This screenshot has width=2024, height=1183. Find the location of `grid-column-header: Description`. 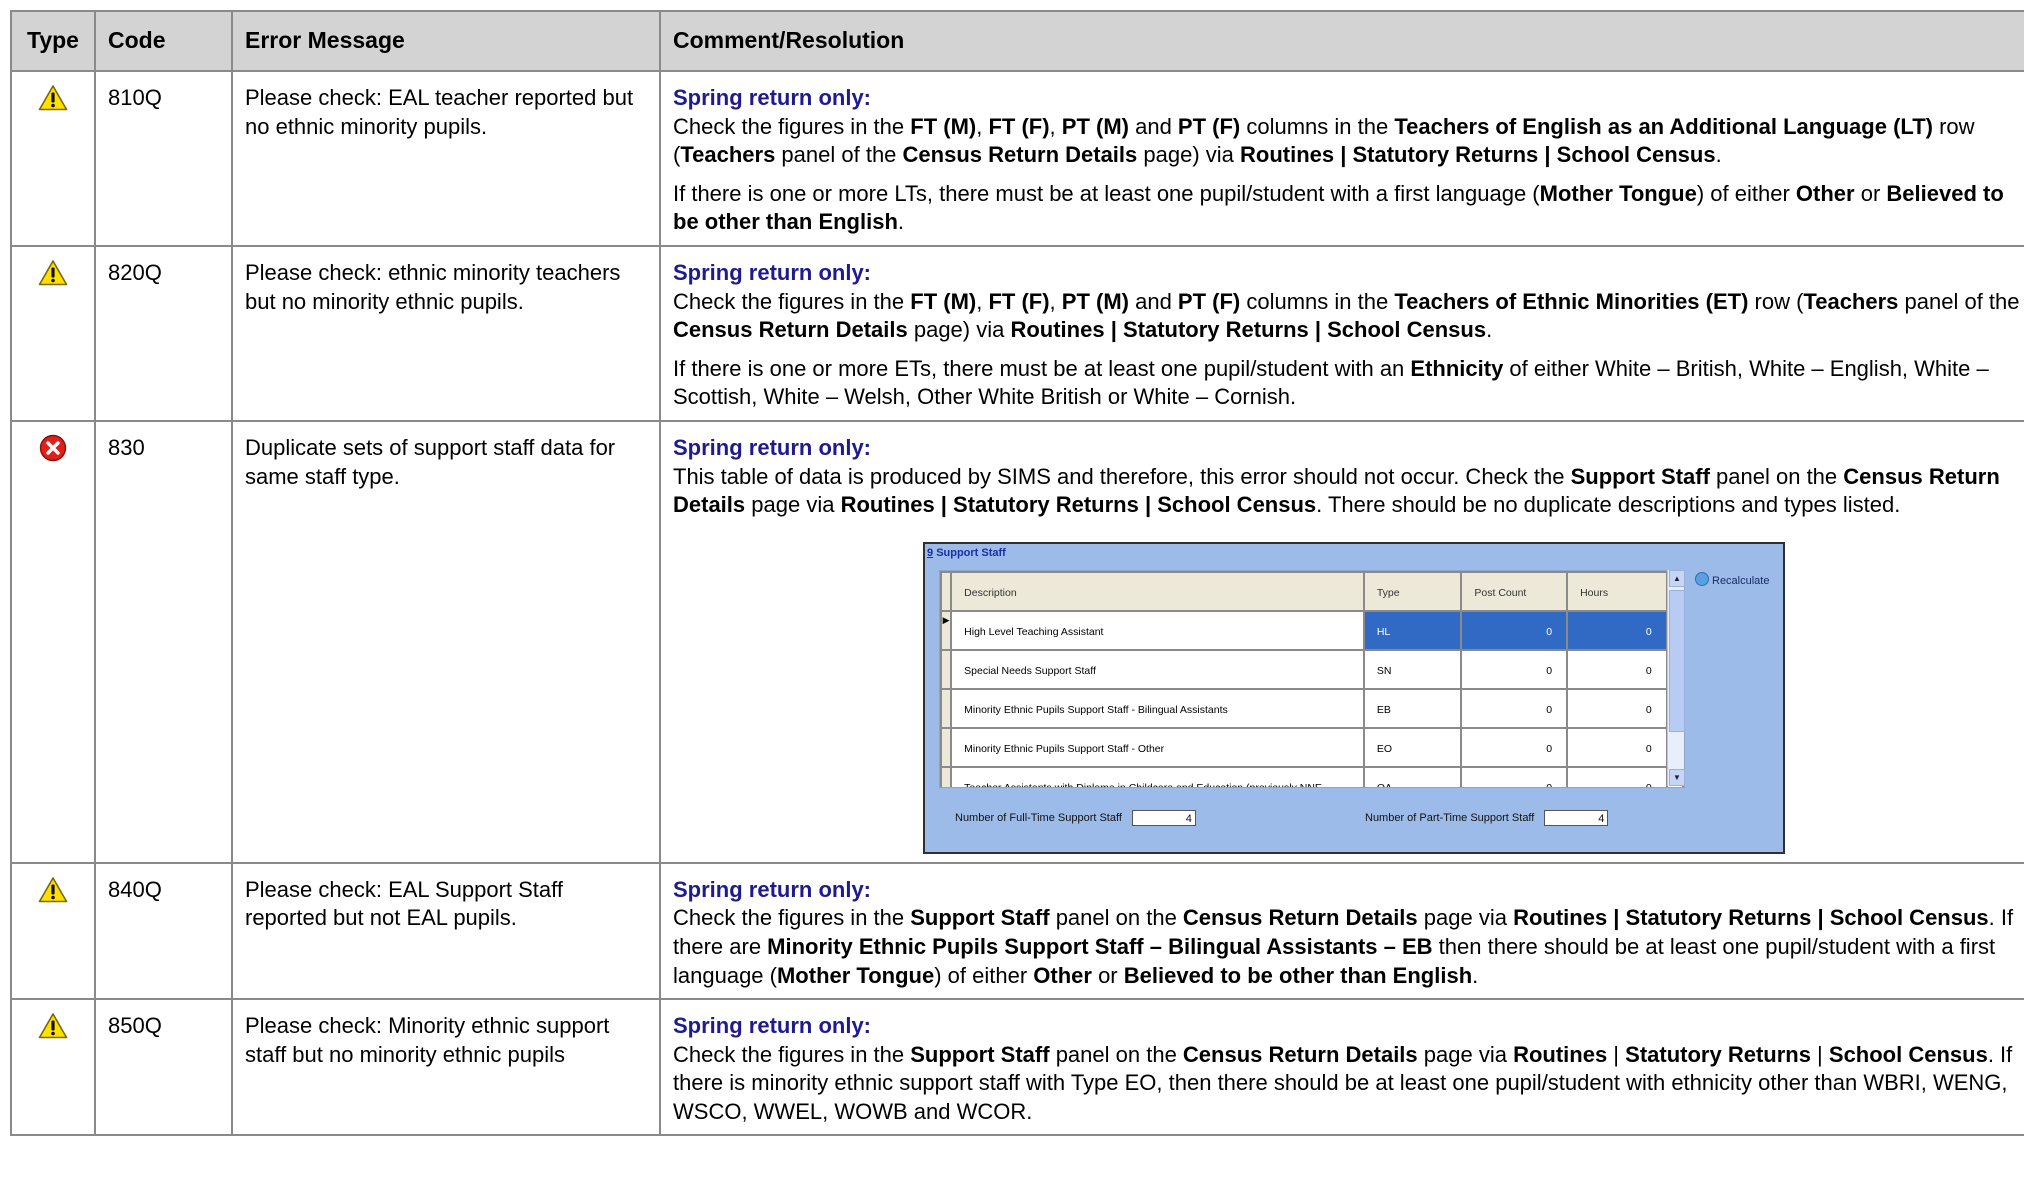

grid-column-header: Description is located at coordinates (1157, 591).